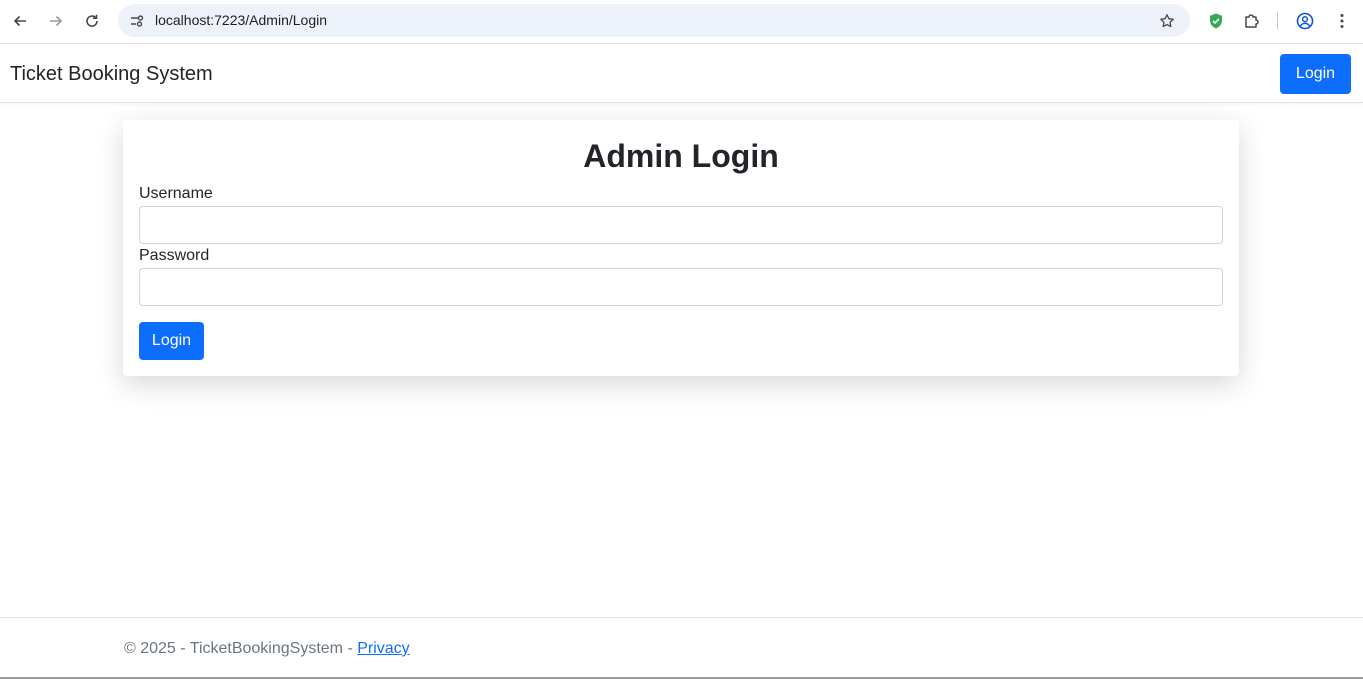  Describe the element at coordinates (681, 225) in the screenshot. I see `username-input` at that location.